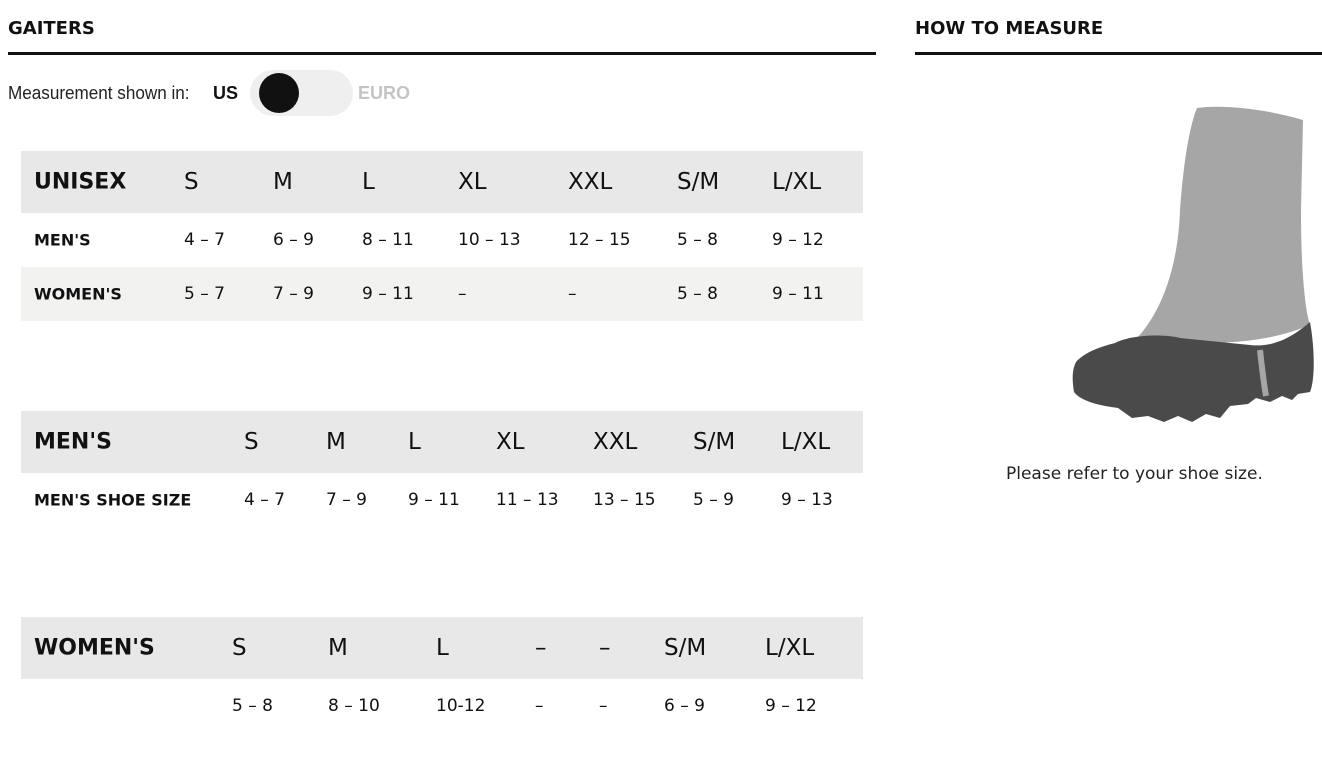 This screenshot has height=779, width=1322. What do you see at coordinates (442, 442) in the screenshot?
I see `table-header-row: MEN'S S M L XL XXL S/M L/XL` at bounding box center [442, 442].